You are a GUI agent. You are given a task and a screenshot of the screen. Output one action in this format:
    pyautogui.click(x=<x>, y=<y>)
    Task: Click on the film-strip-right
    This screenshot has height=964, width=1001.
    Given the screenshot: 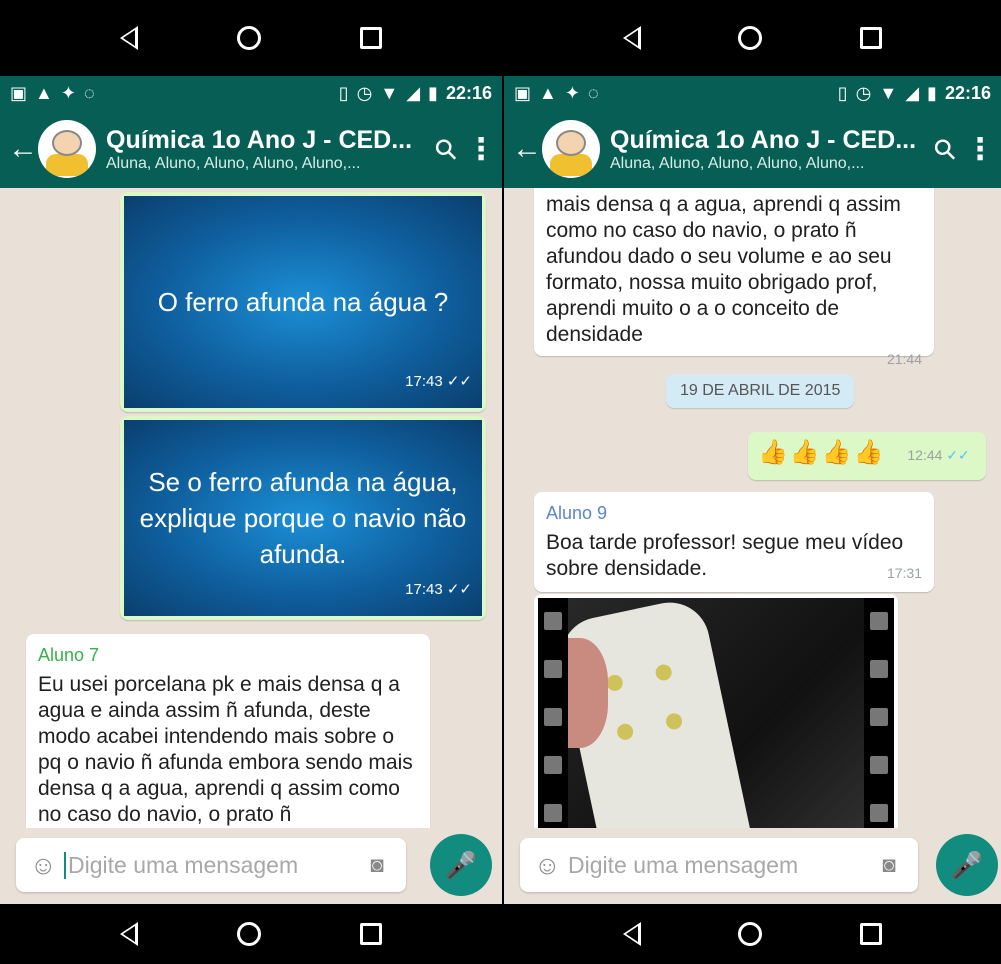 What is the action you would take?
    pyautogui.click(x=879, y=713)
    